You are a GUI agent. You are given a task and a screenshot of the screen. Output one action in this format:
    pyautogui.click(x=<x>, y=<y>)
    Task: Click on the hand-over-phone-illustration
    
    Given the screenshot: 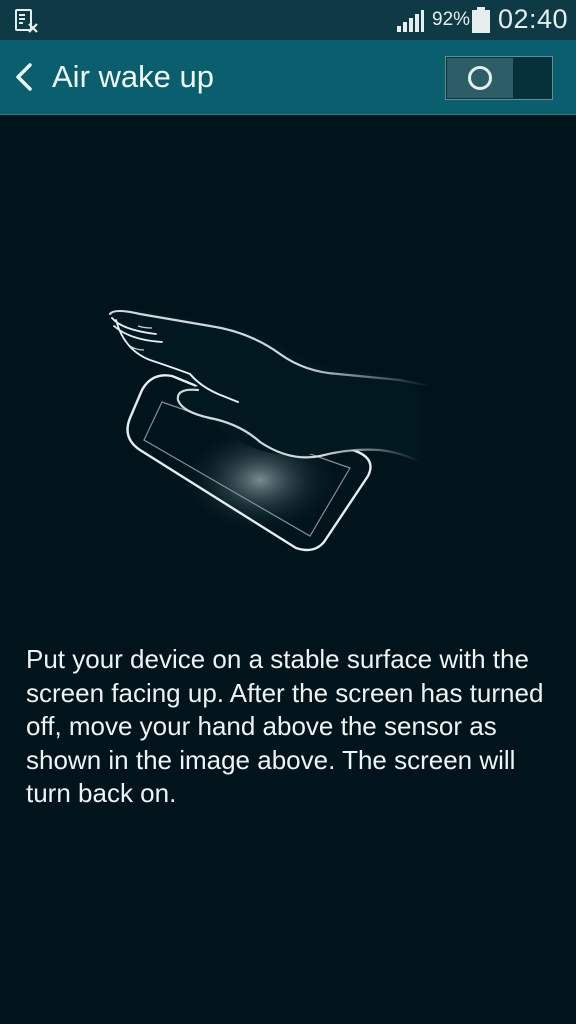 What is the action you would take?
    pyautogui.click(x=270, y=430)
    